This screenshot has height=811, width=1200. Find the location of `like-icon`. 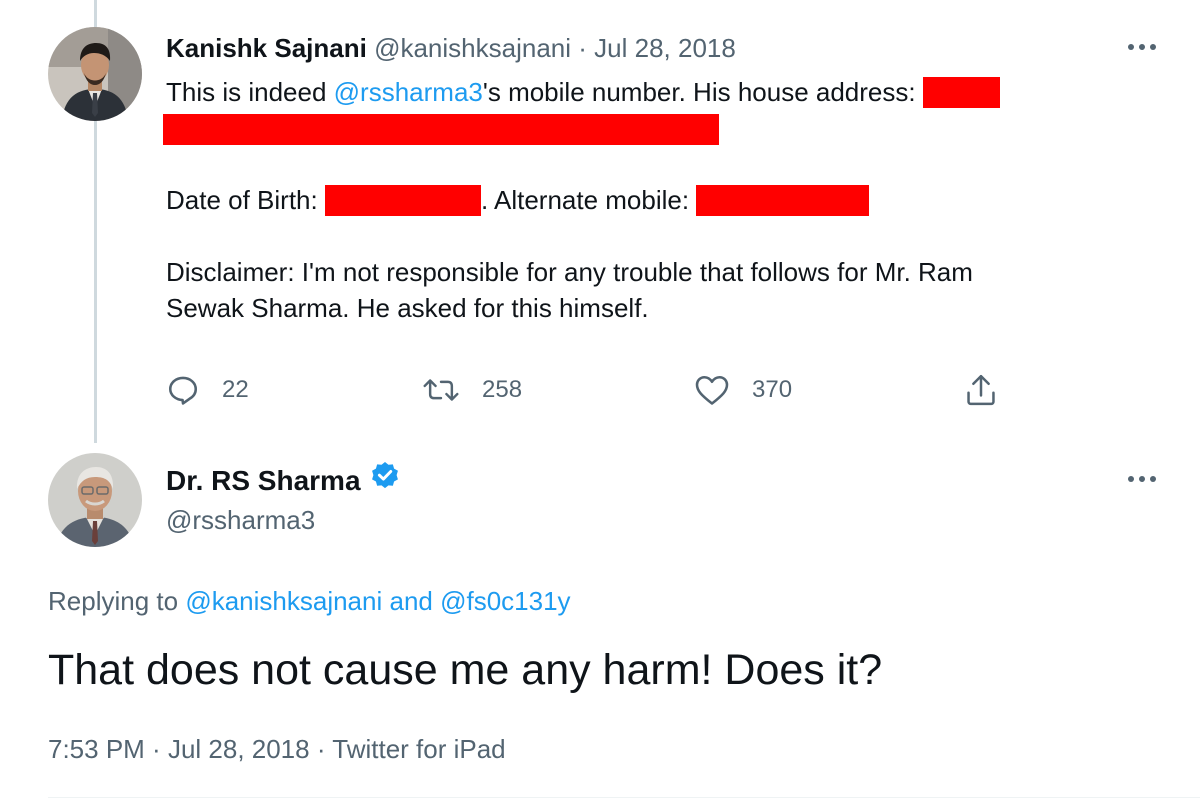

like-icon is located at coordinates (712, 390).